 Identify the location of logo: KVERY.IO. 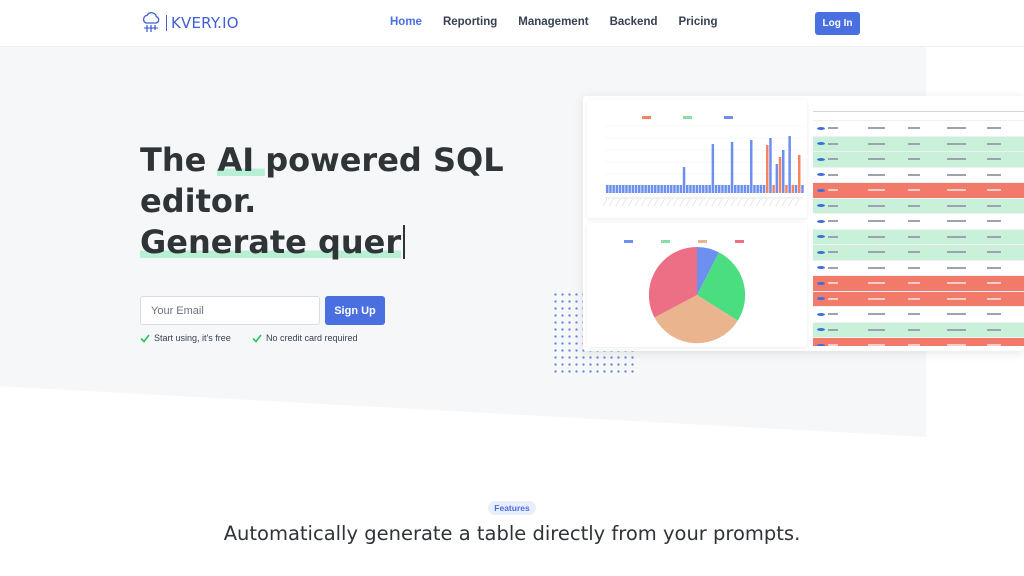
(189, 23).